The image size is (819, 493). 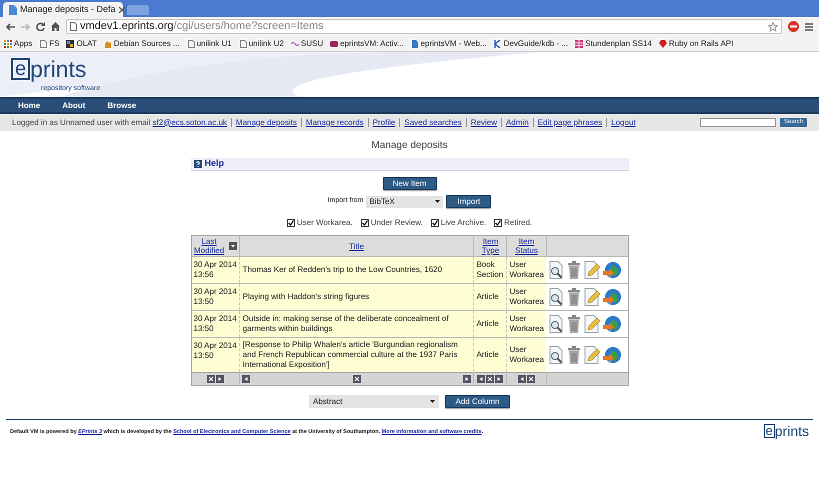 What do you see at coordinates (119, 122) in the screenshot?
I see `login-status-text: Logged in as Unnamed user with email sf2@ecs.soton.ac.uk` at bounding box center [119, 122].